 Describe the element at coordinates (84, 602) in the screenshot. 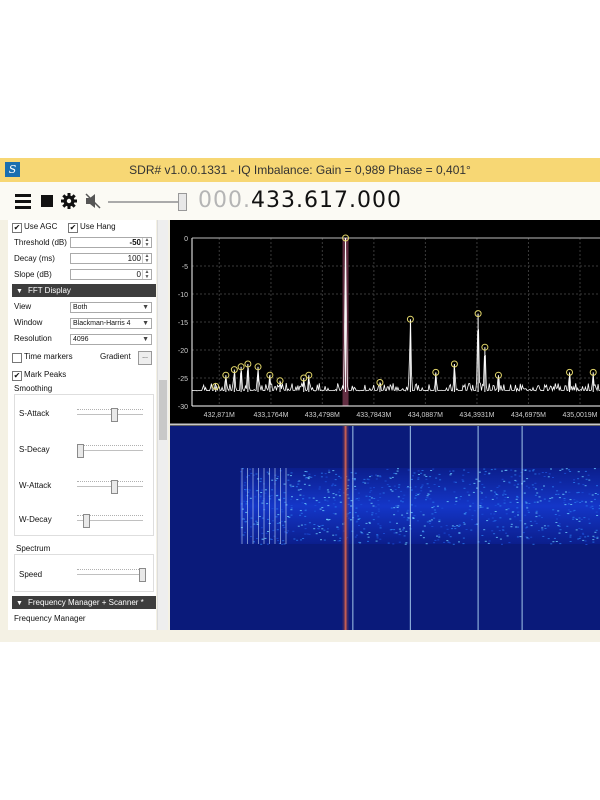

I see `frequency-manager-section-header: ▼ Frequency Manager + Scanner *` at that location.